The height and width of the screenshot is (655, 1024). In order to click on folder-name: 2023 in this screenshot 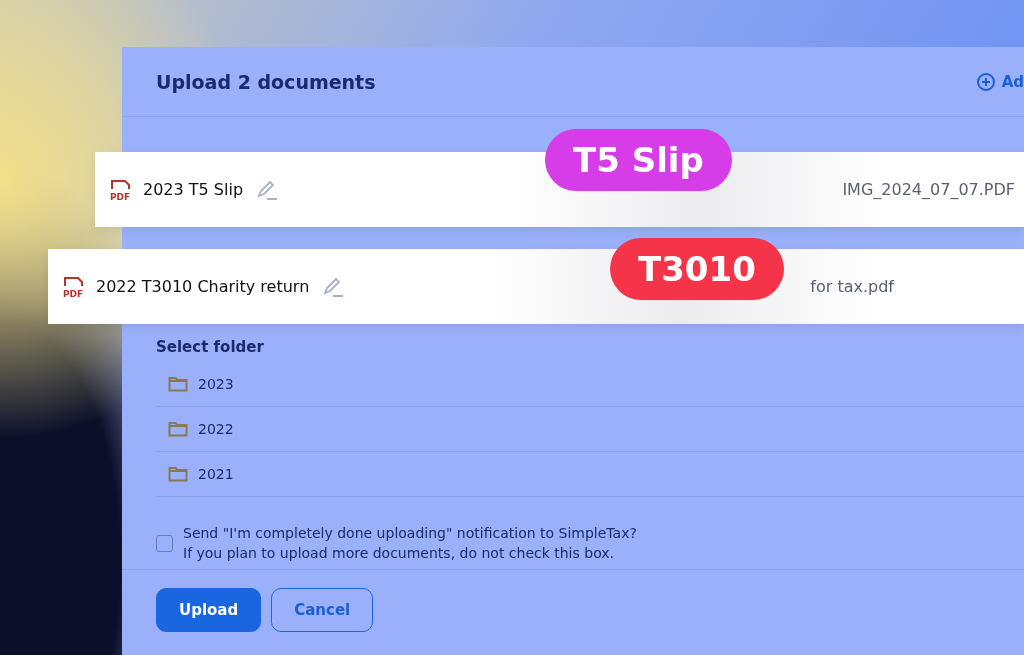, I will do `click(216, 384)`.